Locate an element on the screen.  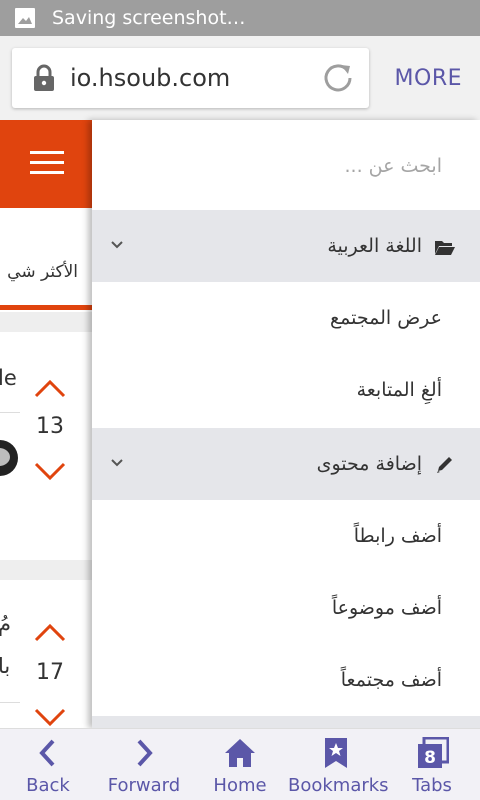
menu-item-add-community: أضف مجتمعاً is located at coordinates (286, 680).